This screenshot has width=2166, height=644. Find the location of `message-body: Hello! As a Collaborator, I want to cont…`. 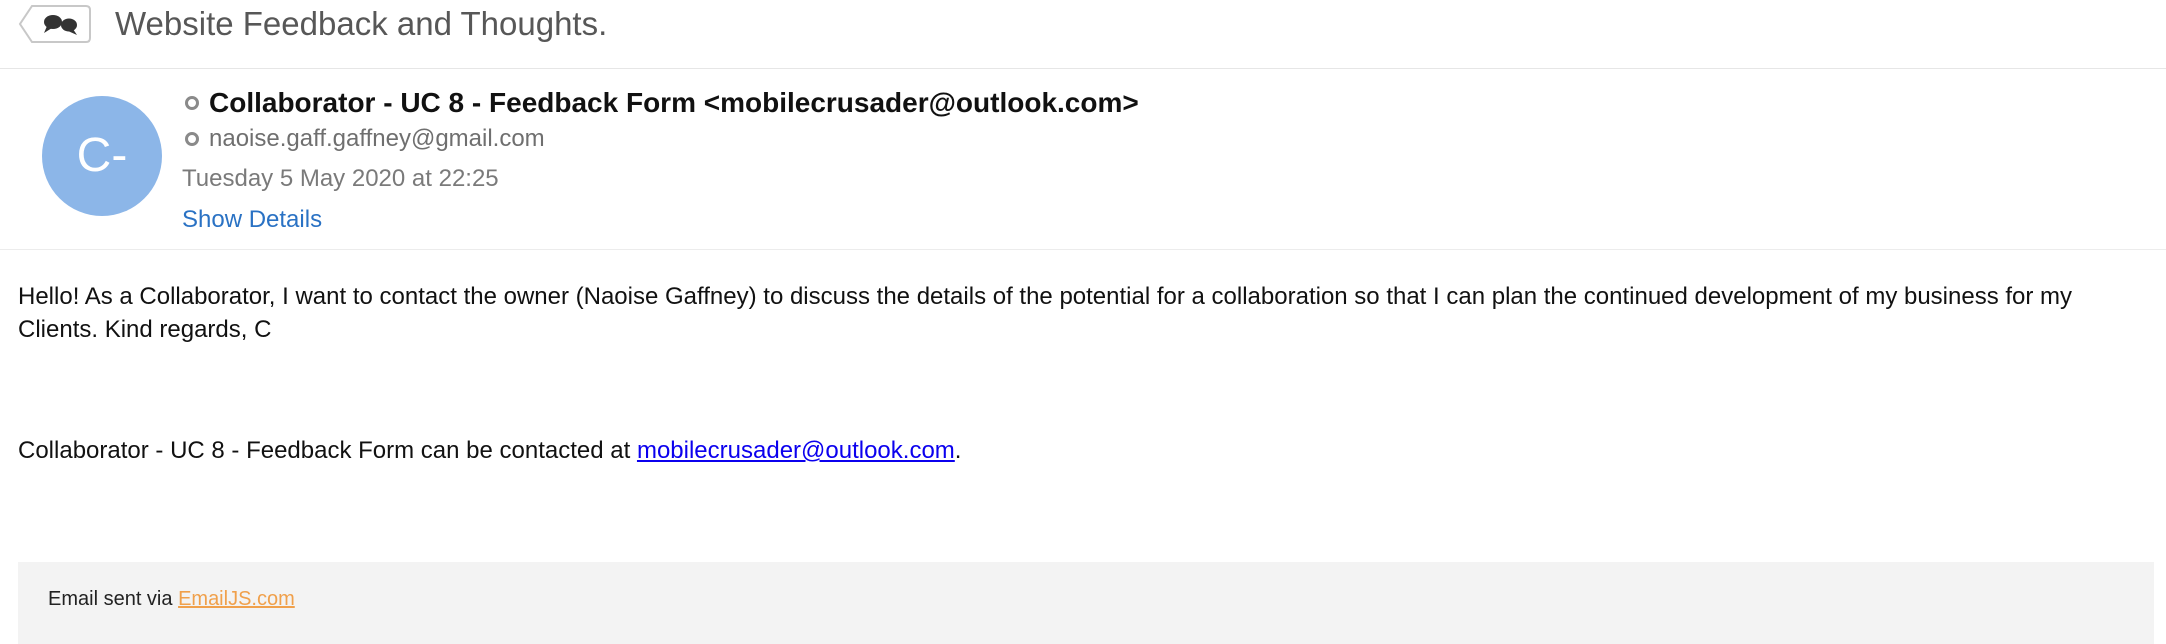

message-body: Hello! As a Collaborator, I want to cont… is located at coordinates (1045, 313).